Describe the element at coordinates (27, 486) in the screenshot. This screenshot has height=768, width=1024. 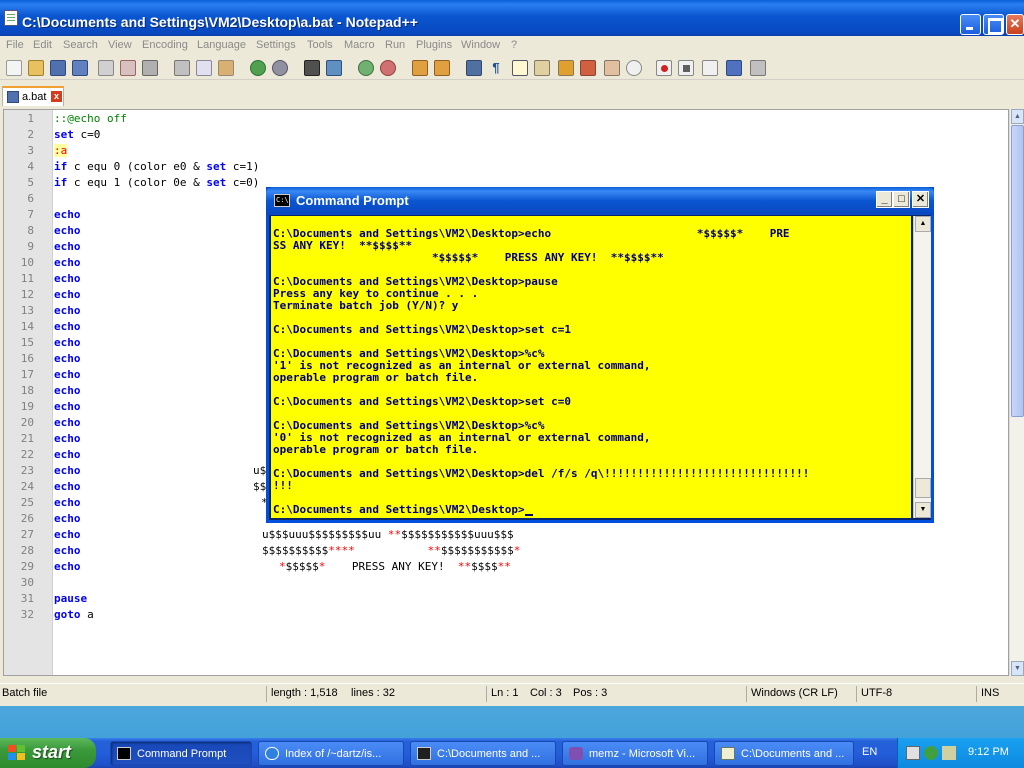
I see `line-number: 24` at that location.